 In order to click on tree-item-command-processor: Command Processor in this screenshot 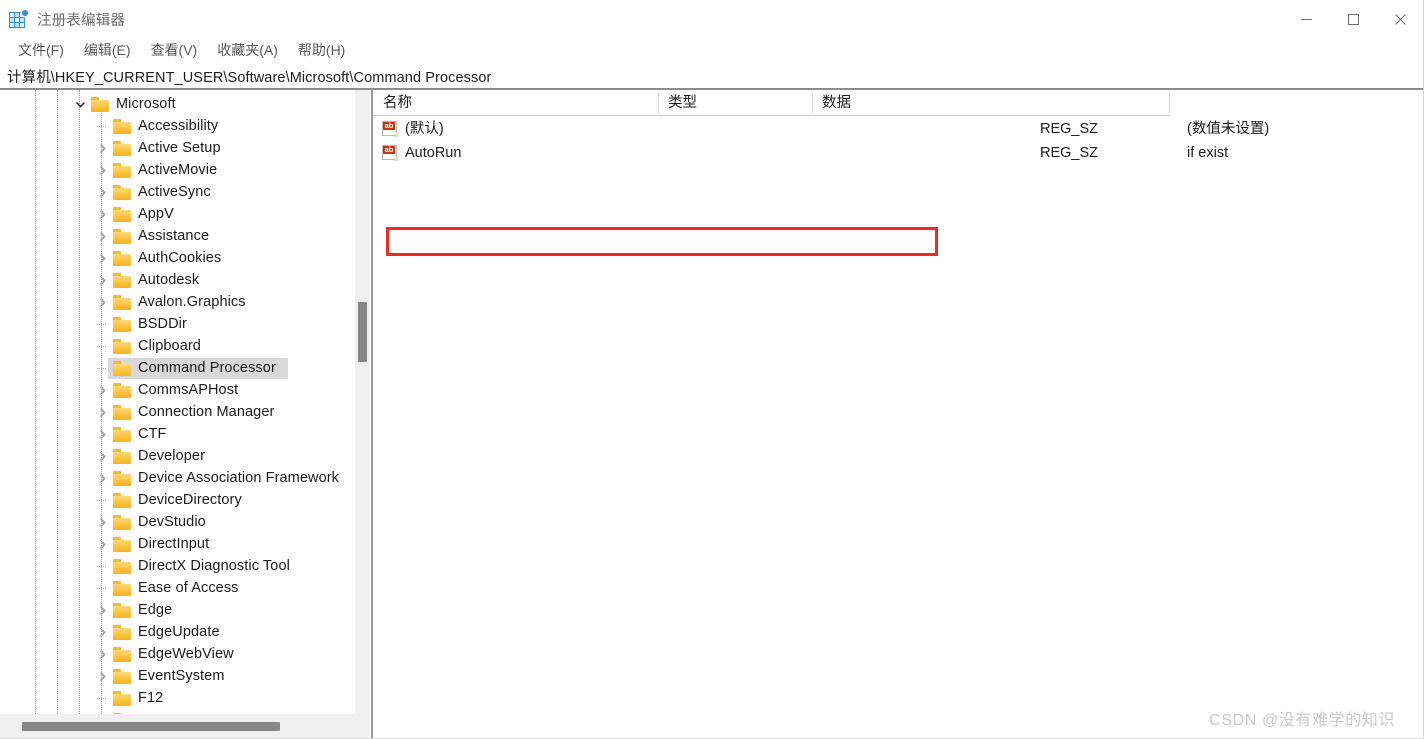, I will do `click(177, 368)`.